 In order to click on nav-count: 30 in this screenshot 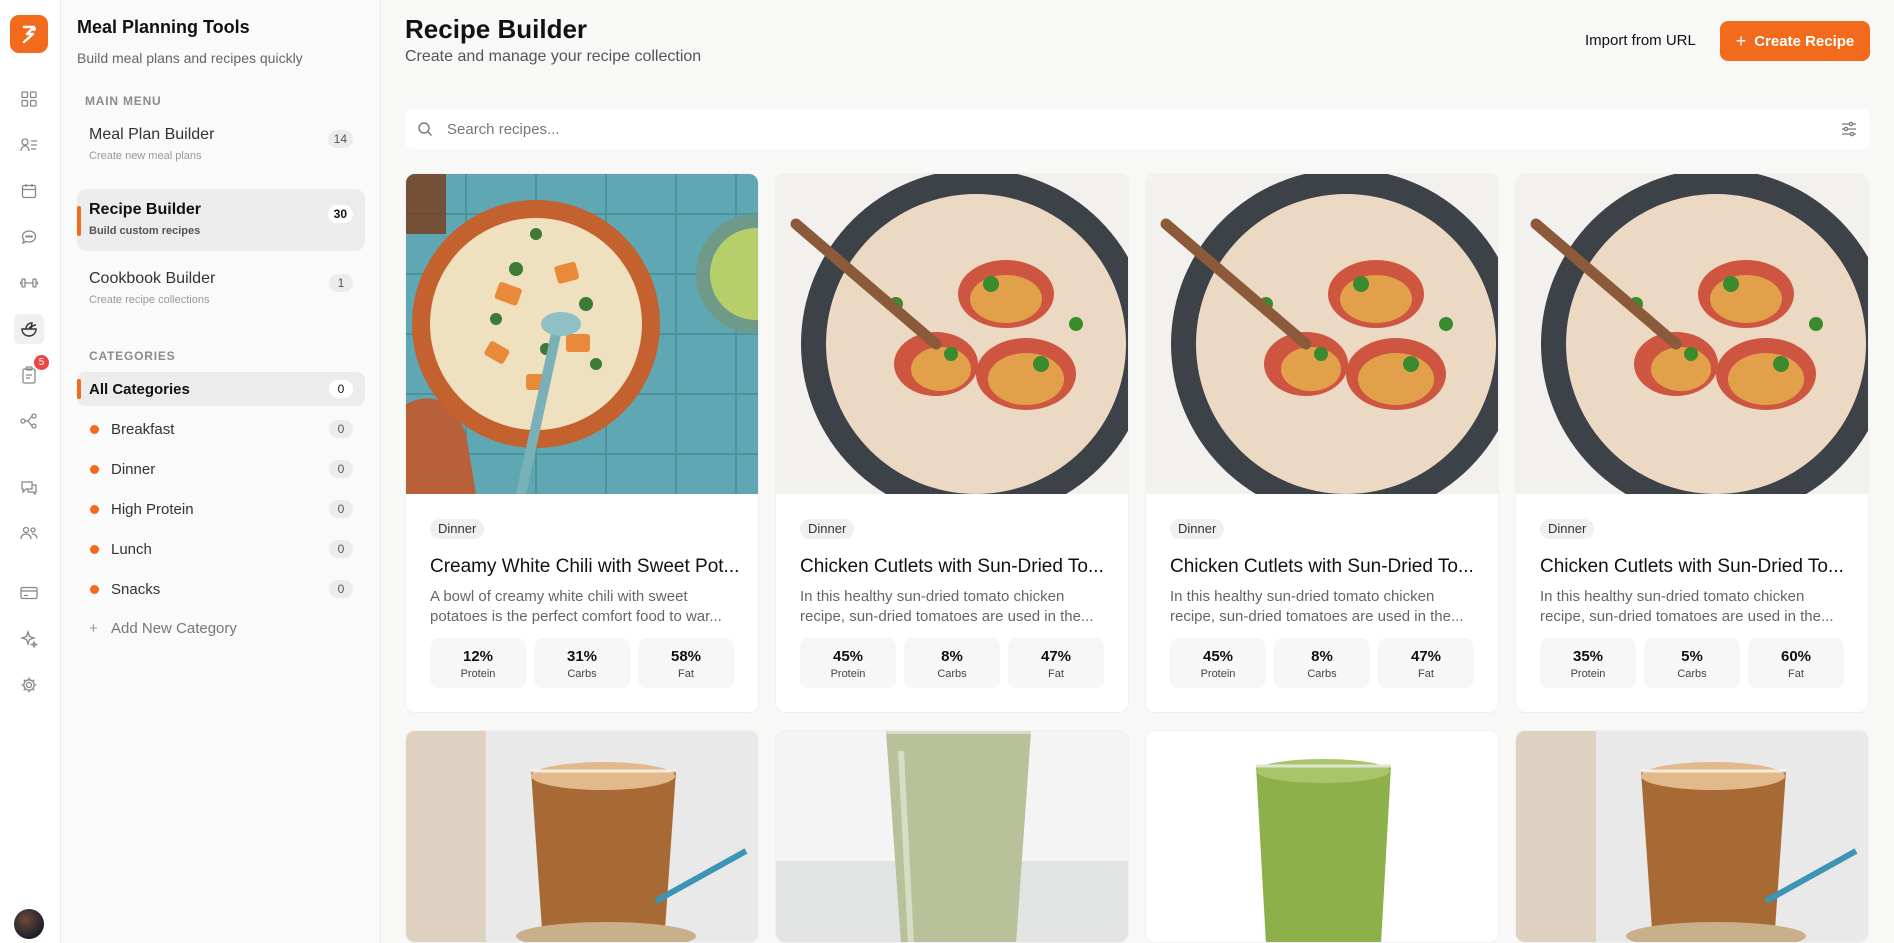, I will do `click(340, 214)`.